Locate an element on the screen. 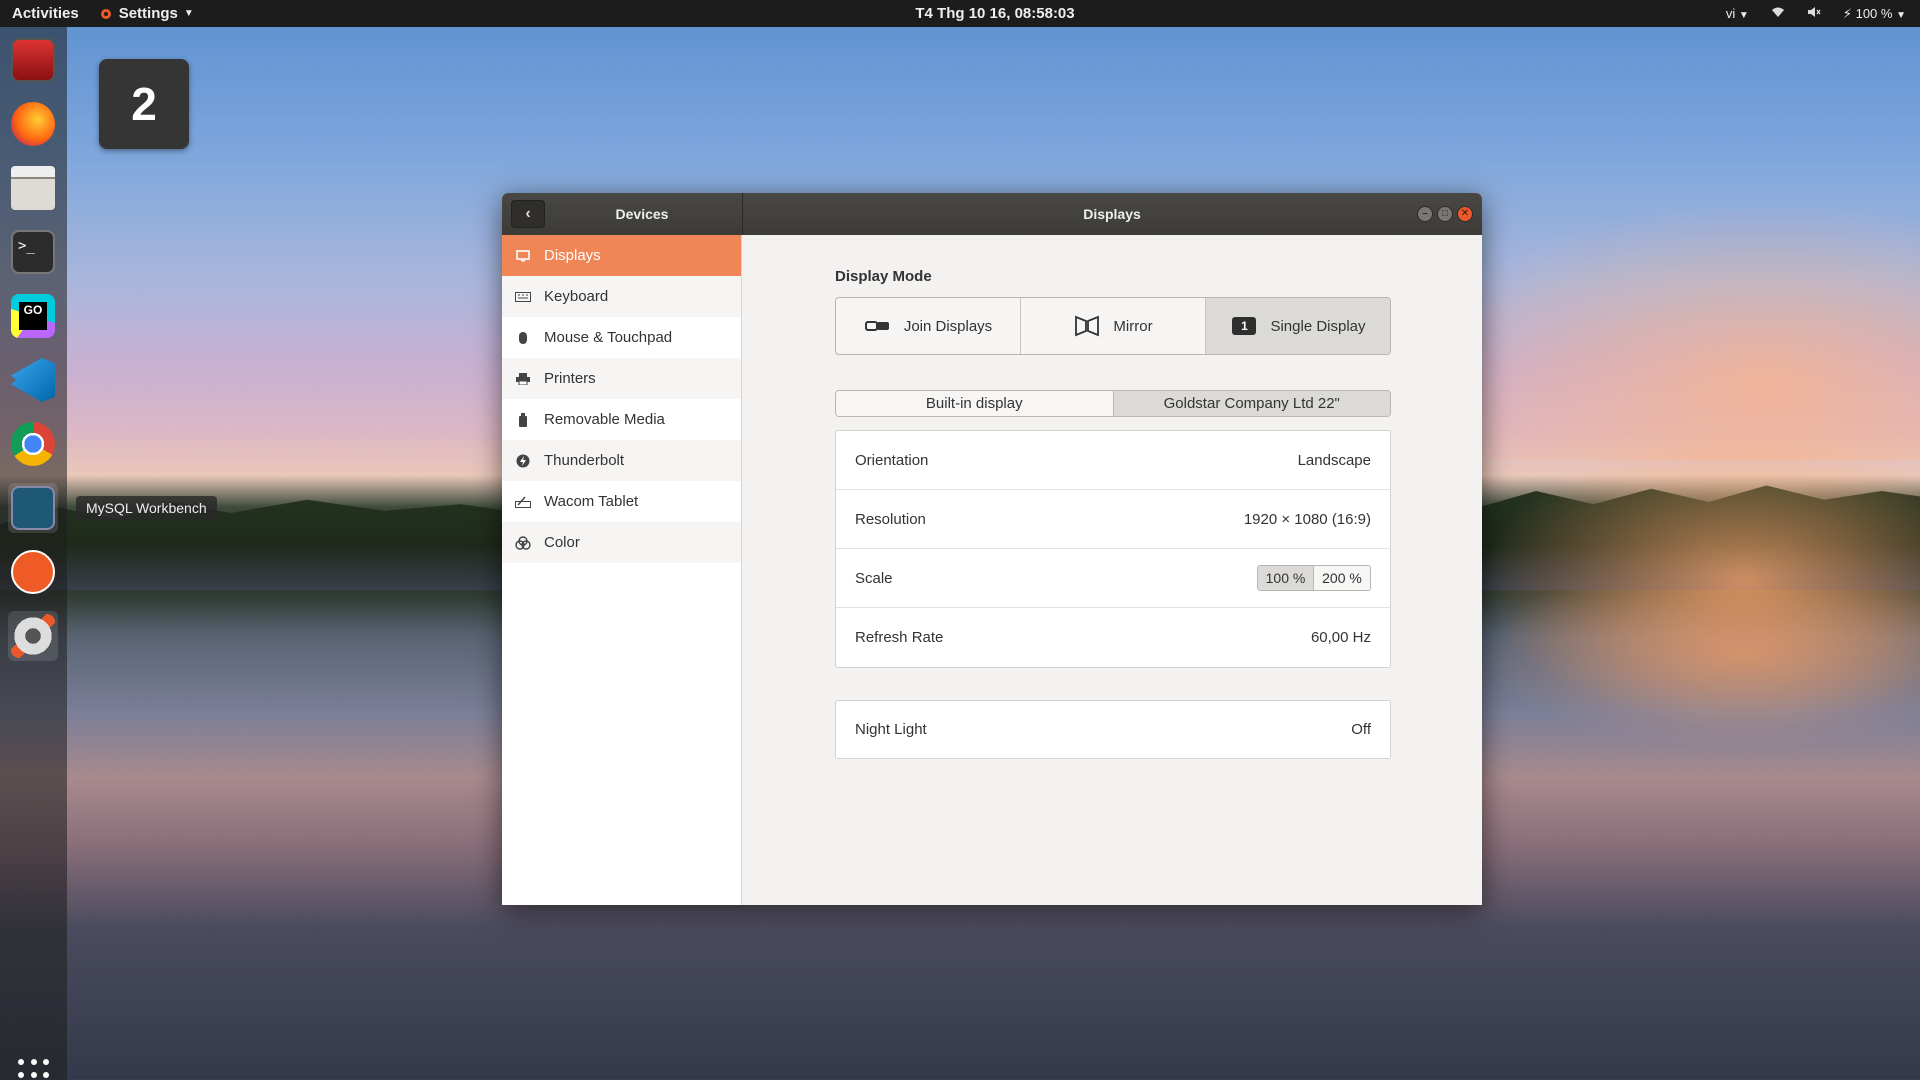 This screenshot has height=1080, width=1920. app-menu-label: Settings is located at coordinates (148, 13).